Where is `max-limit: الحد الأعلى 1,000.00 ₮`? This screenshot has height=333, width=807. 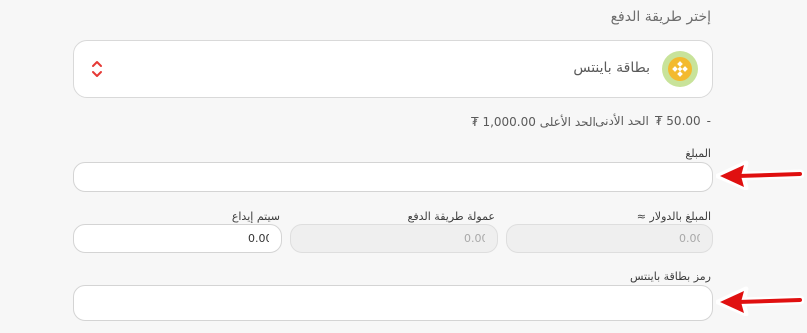 max-limit: الحد الأعلى 1,000.00 ₮ is located at coordinates (533, 122).